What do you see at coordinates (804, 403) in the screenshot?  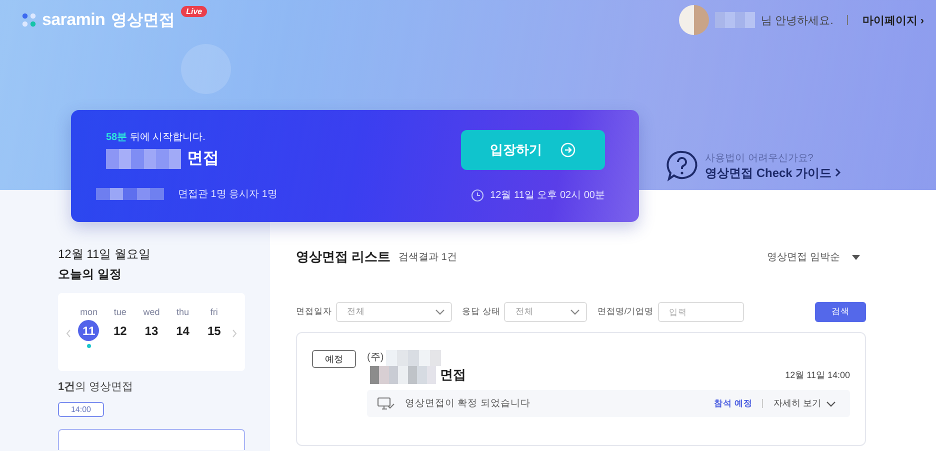 I see `details-toggle: 자세히 보기` at bounding box center [804, 403].